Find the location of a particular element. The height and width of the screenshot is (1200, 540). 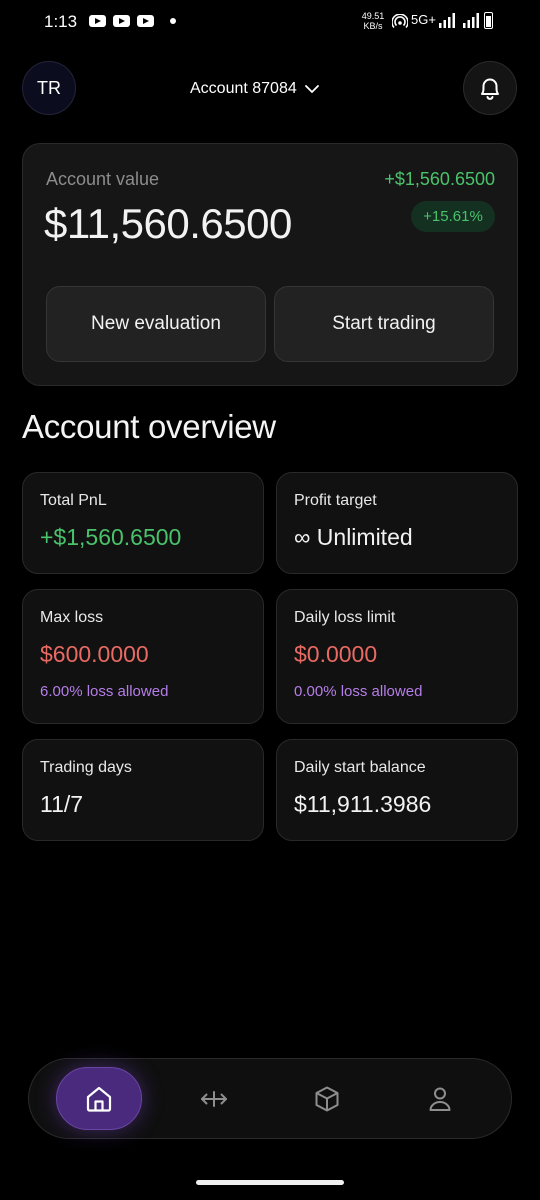

network-speed: 49.51 KB/s is located at coordinates (373, 21).